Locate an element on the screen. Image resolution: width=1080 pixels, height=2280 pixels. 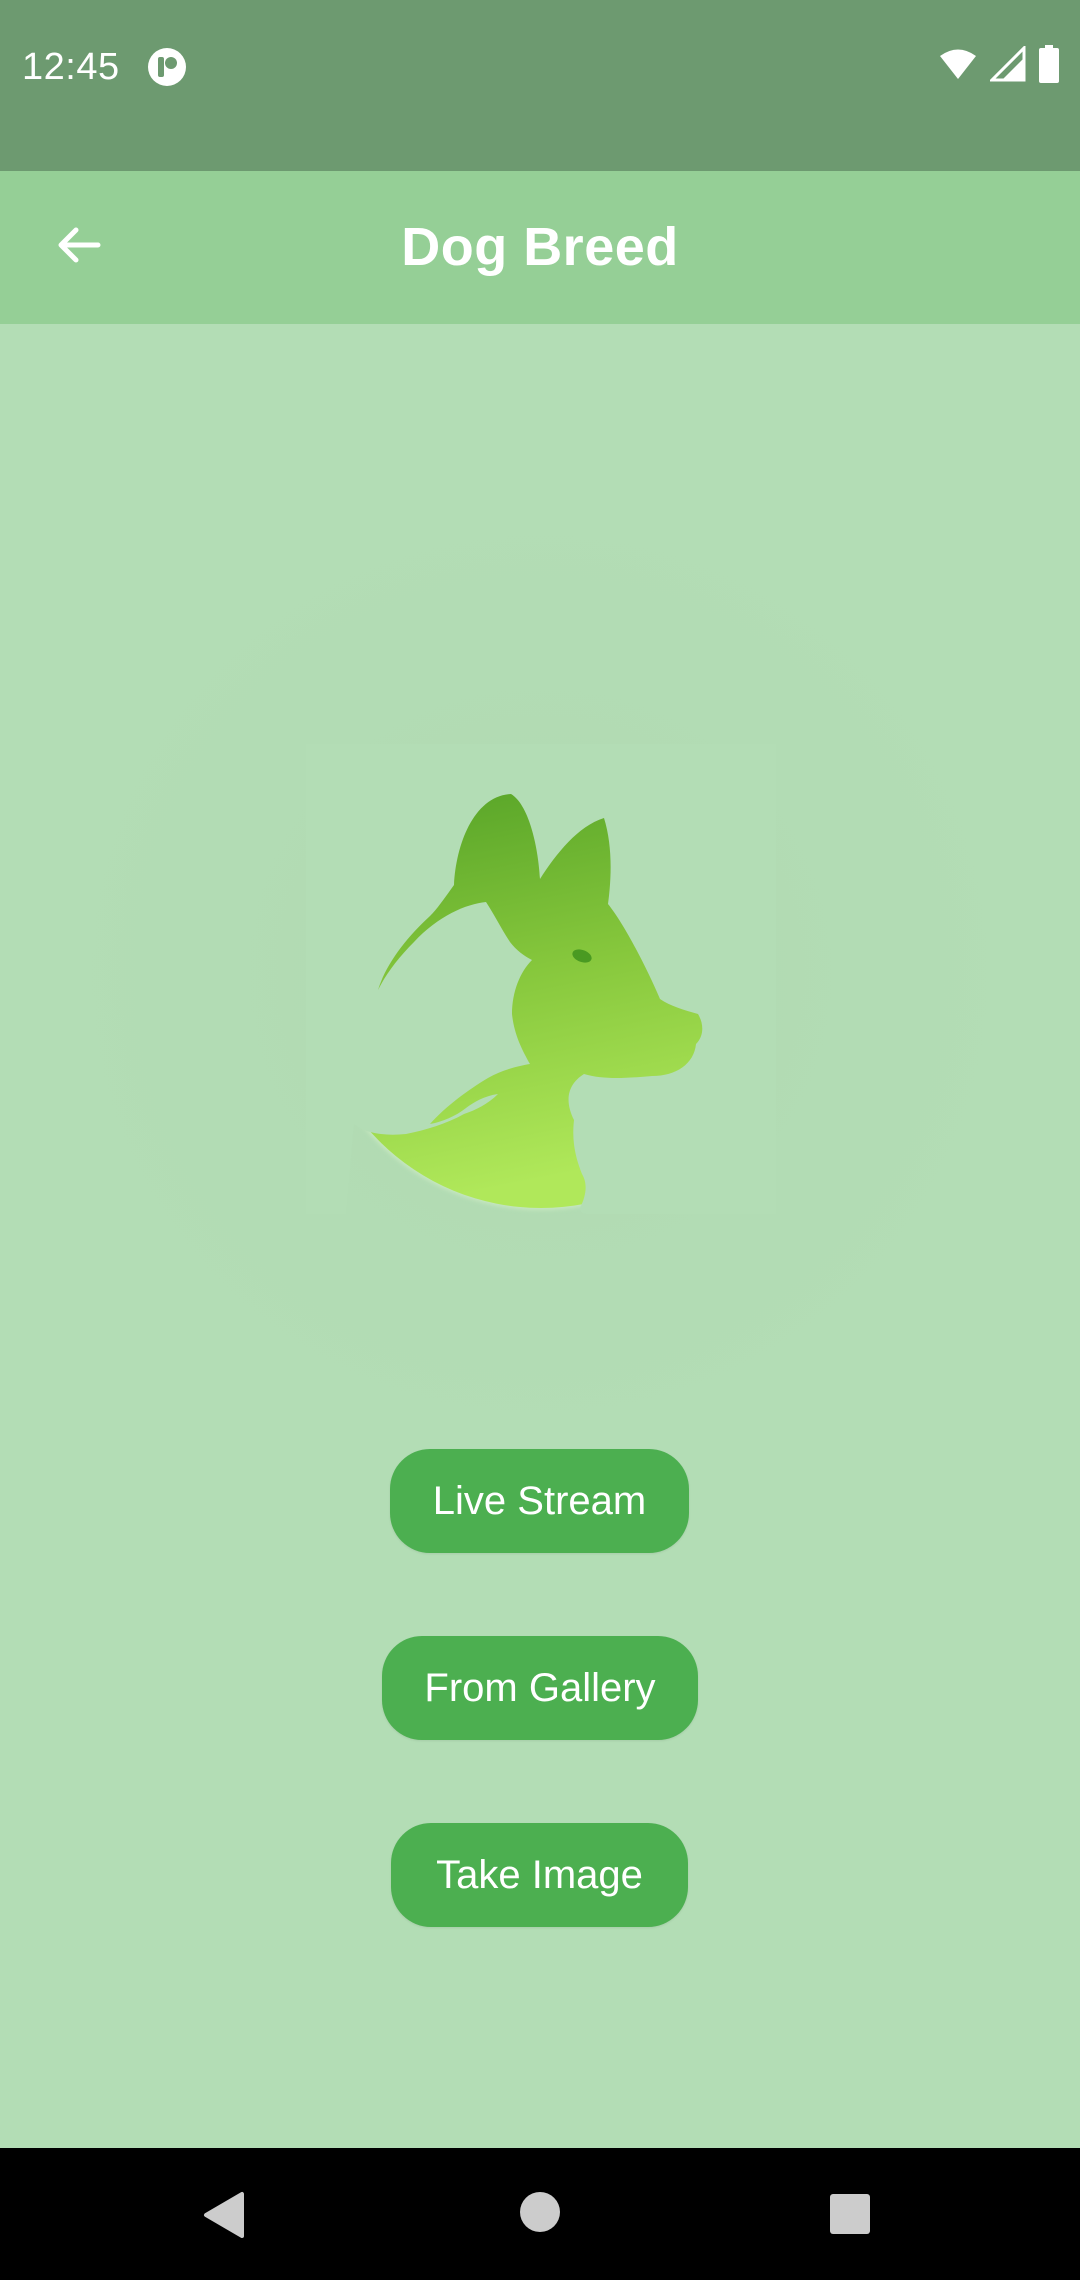
live-stream-button: Live Stream is located at coordinates (539, 1501).